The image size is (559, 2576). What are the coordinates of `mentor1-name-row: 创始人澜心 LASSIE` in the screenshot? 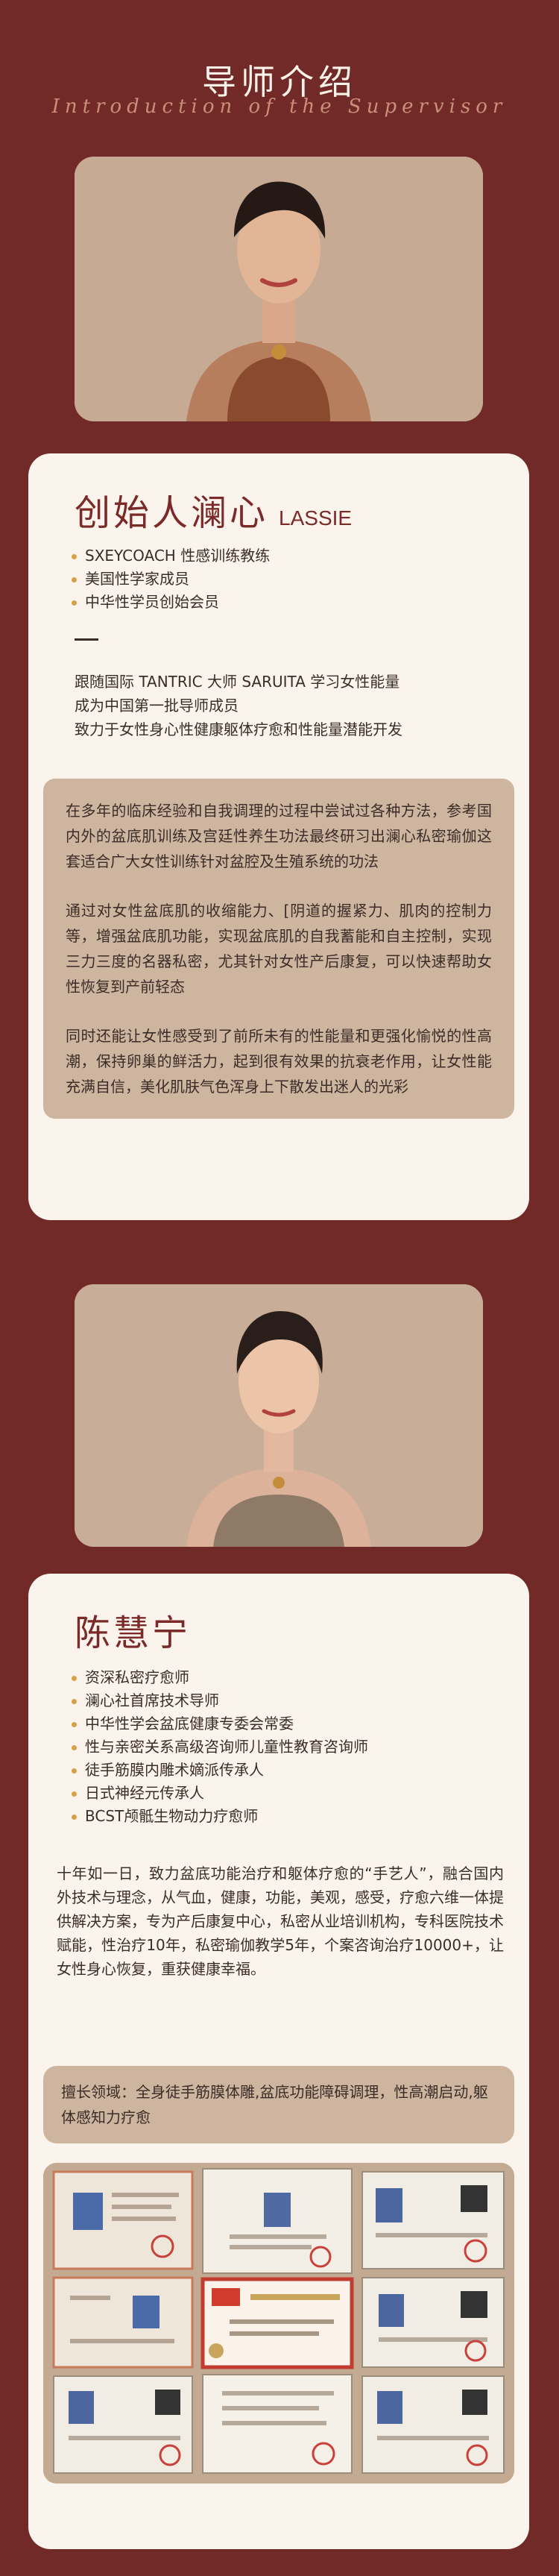 It's located at (213, 509).